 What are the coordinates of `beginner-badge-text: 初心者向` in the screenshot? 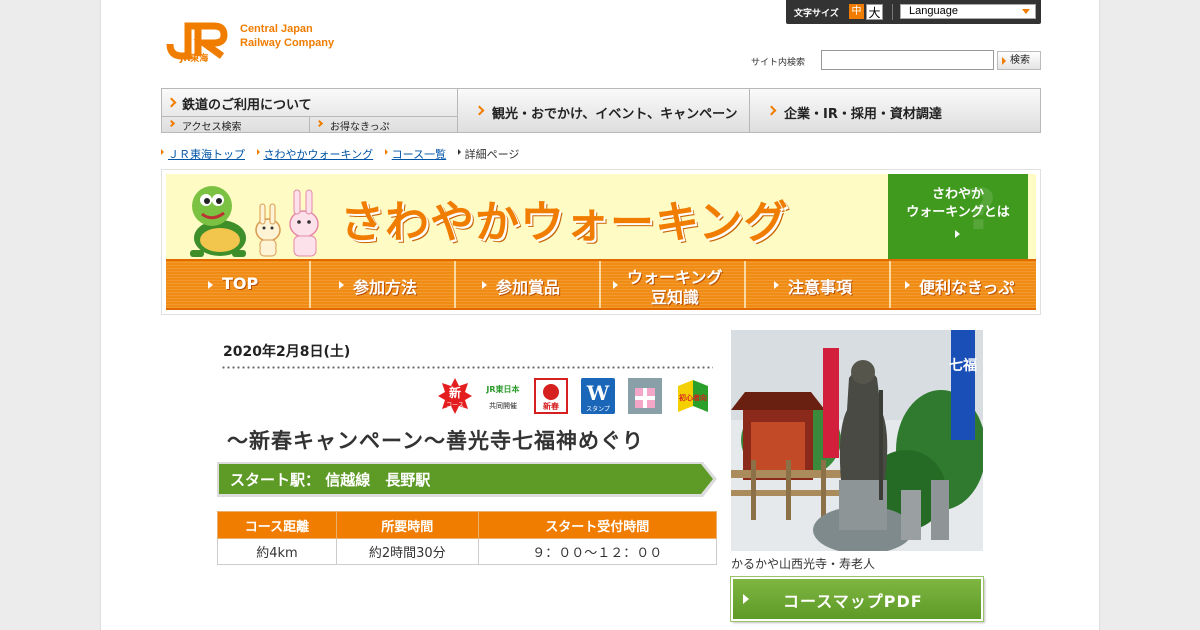 It's located at (693, 397).